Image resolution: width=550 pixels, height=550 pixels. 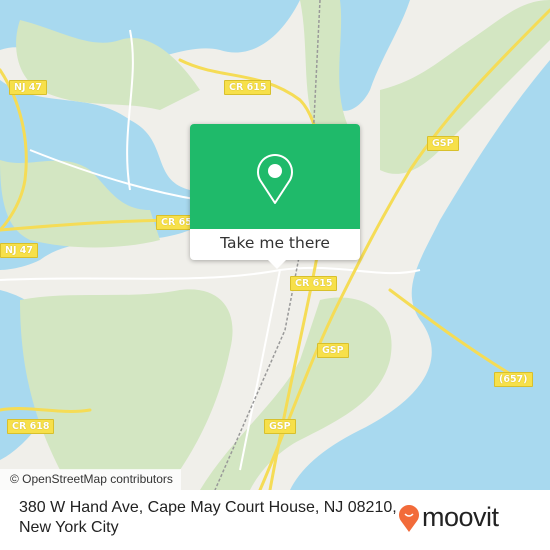 What do you see at coordinates (90, 479) in the screenshot?
I see `map-attribution: © OpenStreetMap contributors` at bounding box center [90, 479].